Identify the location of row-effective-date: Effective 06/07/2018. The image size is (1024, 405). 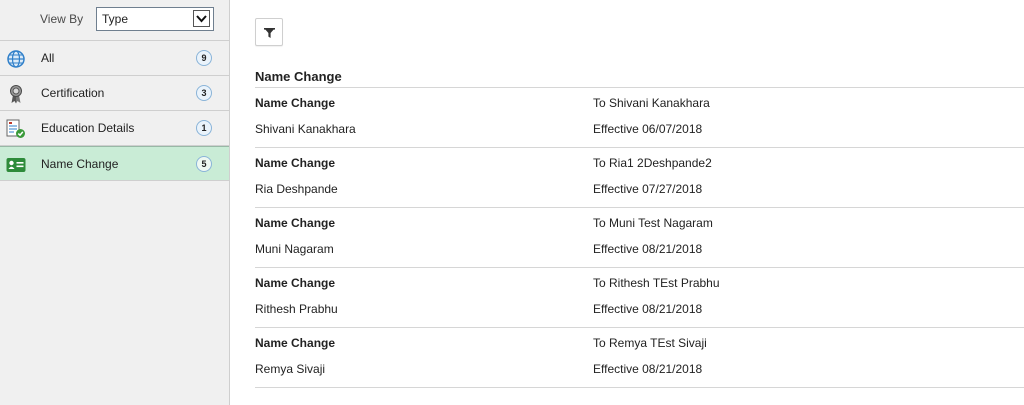
(648, 129).